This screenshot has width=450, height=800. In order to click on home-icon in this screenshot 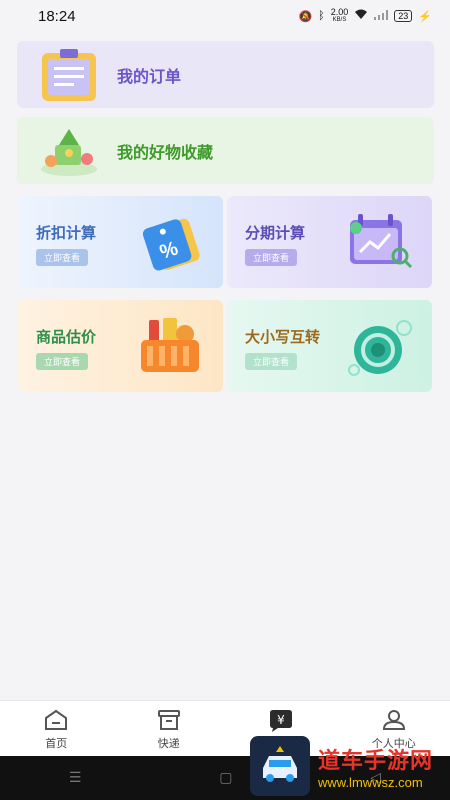, I will do `click(56, 720)`.